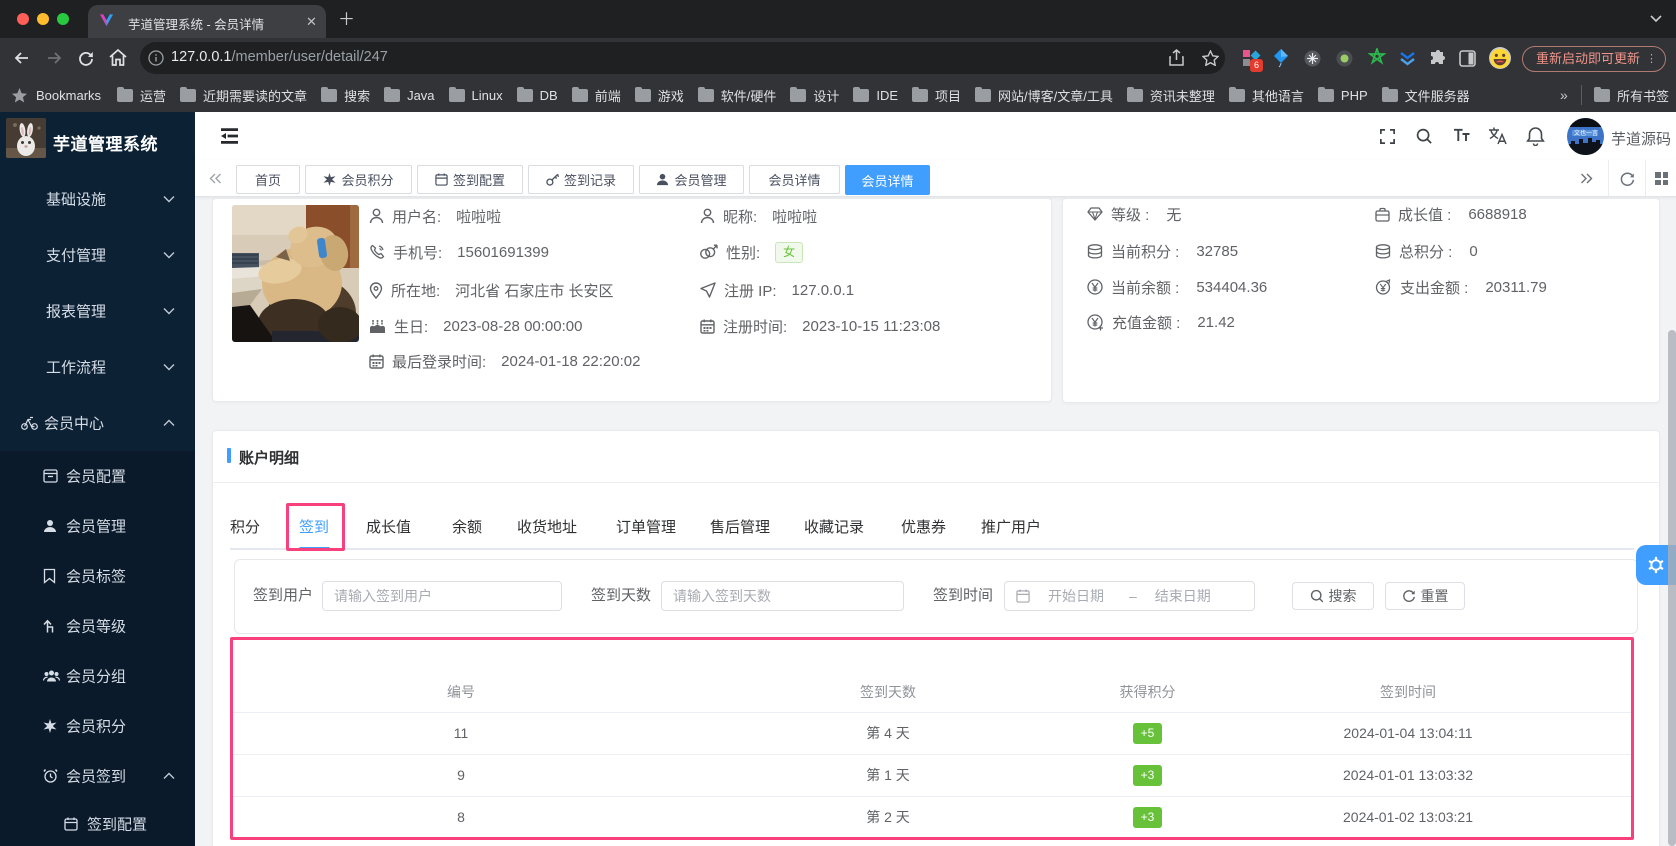 The image size is (1676, 846). Describe the element at coordinates (1586, 133) in the screenshot. I see `svg-text: 文也一言` at that location.